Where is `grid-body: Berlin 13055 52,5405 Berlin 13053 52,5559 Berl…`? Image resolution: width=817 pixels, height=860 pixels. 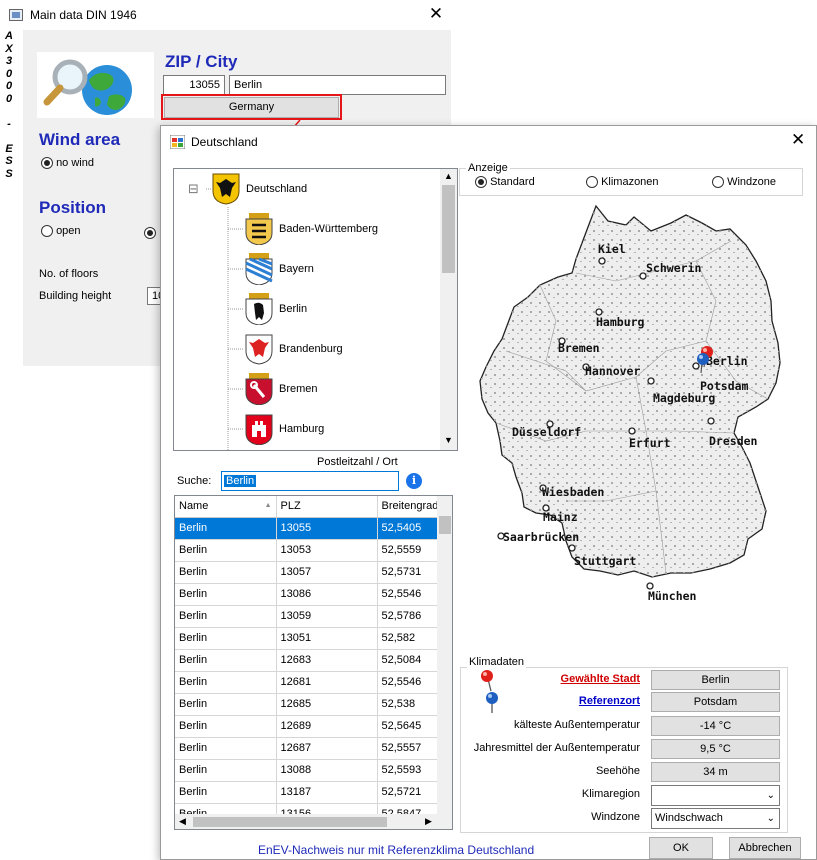 grid-body: Berlin 13055 52,5405 Berlin 13053 52,5559 Berl… is located at coordinates (311, 671).